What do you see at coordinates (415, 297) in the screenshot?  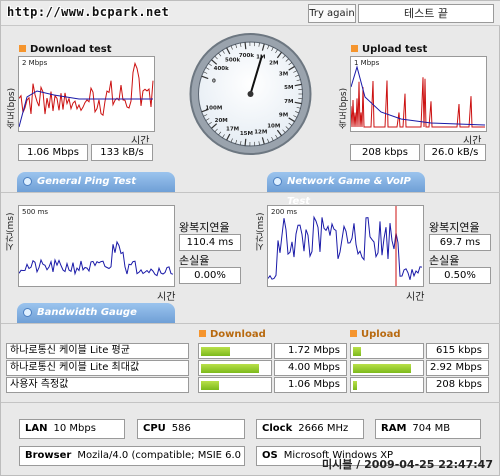 I see `game-xlabel: 시간` at bounding box center [415, 297].